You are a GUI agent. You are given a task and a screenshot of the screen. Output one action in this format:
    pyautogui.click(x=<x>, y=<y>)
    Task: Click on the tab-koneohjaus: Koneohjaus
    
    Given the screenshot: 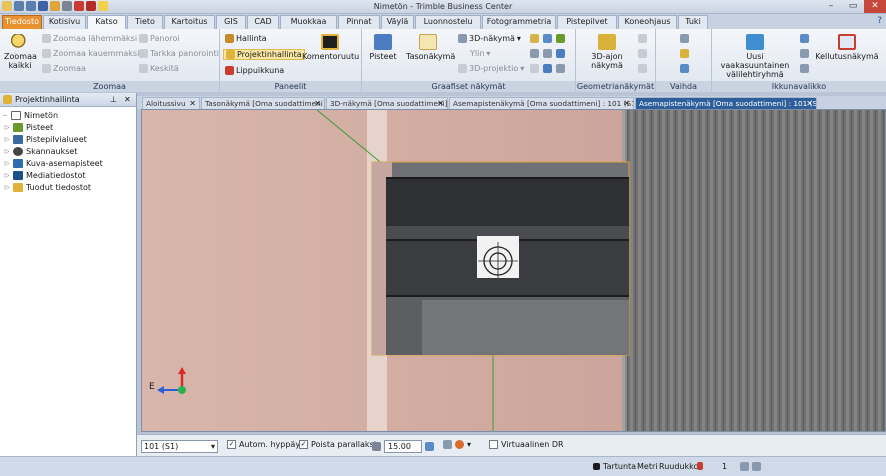 What is the action you would take?
    pyautogui.click(x=647, y=22)
    